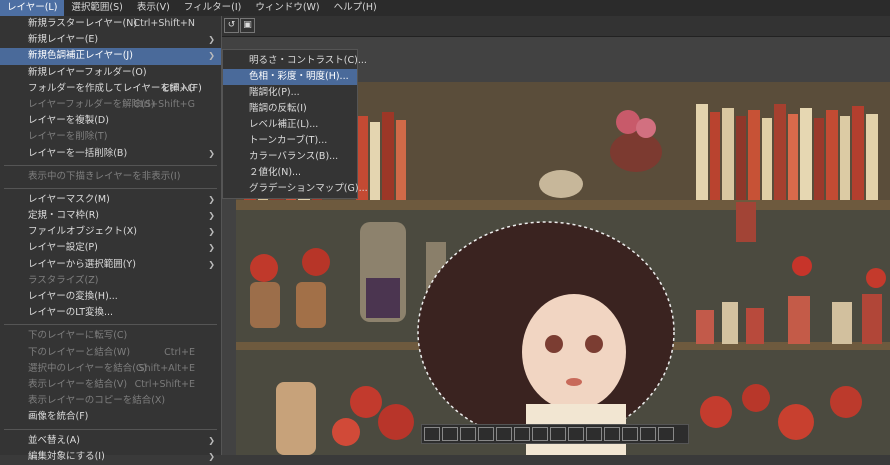 This screenshot has width=890, height=465. Describe the element at coordinates (164, 104) in the screenshot. I see `menu-item-shortcut: Ctrl+Shift+G` at that location.